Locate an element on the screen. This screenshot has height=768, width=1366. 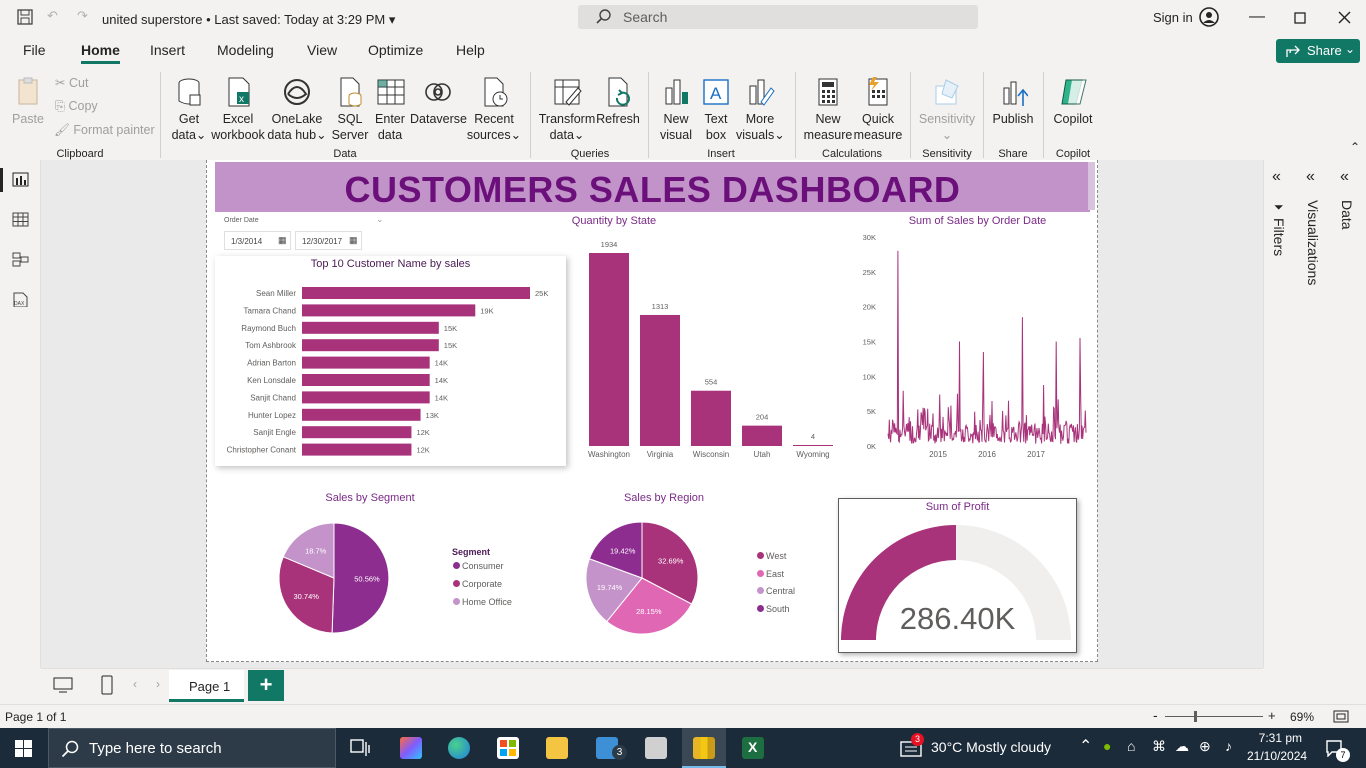
tab-view: View is located at coordinates (322, 50).